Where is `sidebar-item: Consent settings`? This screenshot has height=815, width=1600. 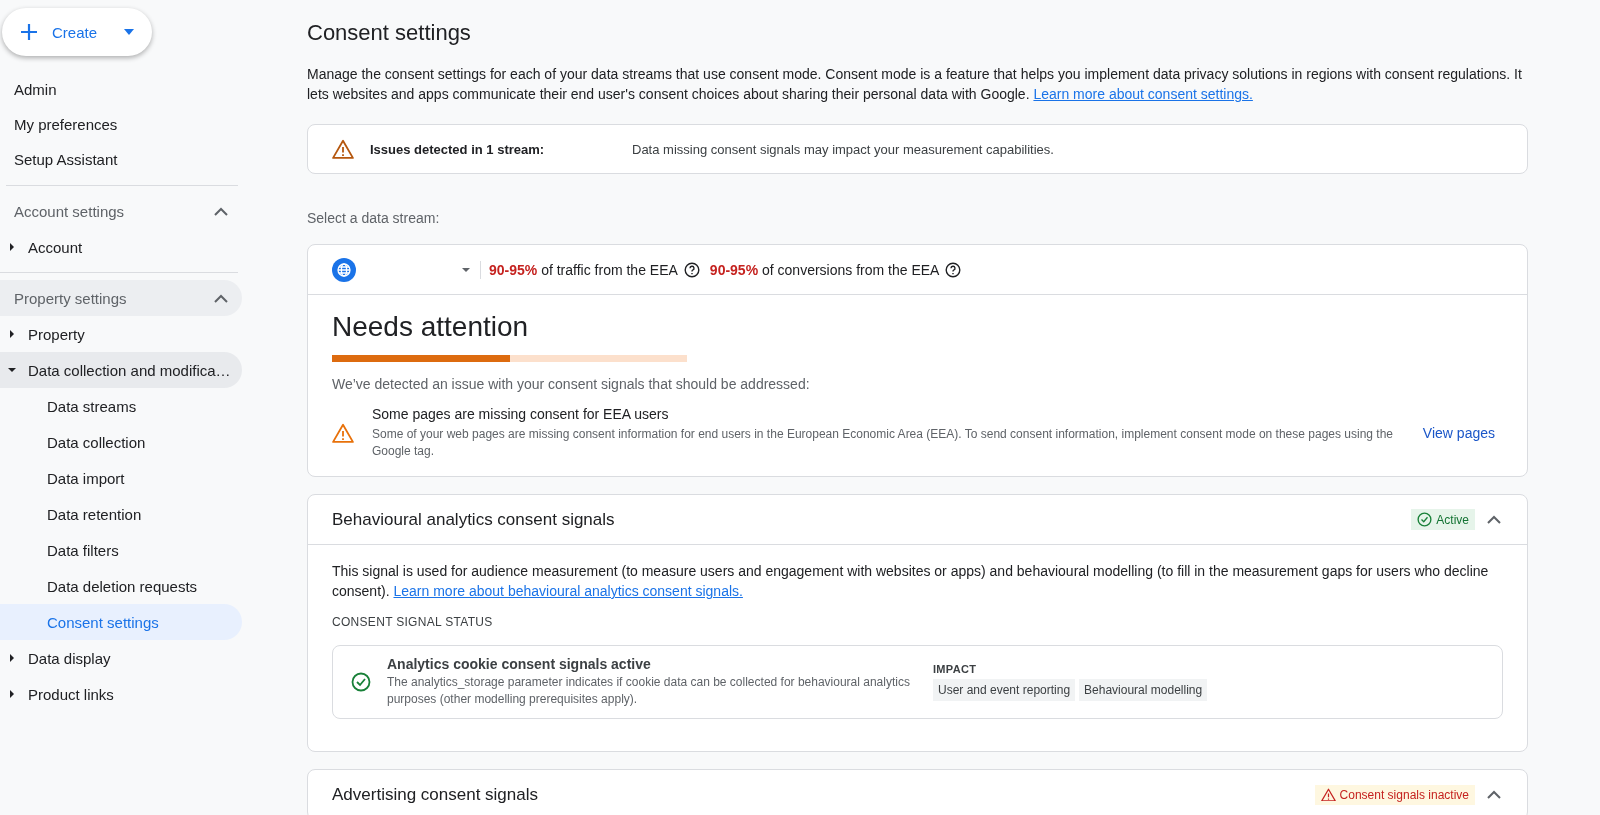
sidebar-item: Consent settings is located at coordinates (121, 622).